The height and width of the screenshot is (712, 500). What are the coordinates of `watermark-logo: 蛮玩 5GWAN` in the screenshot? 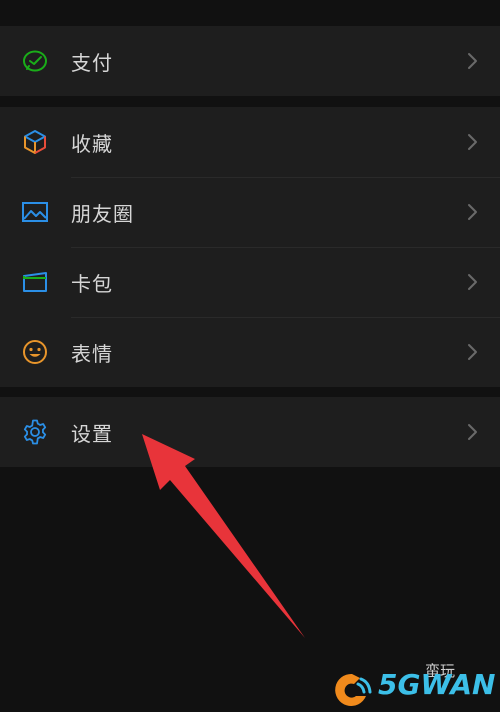 It's located at (415, 687).